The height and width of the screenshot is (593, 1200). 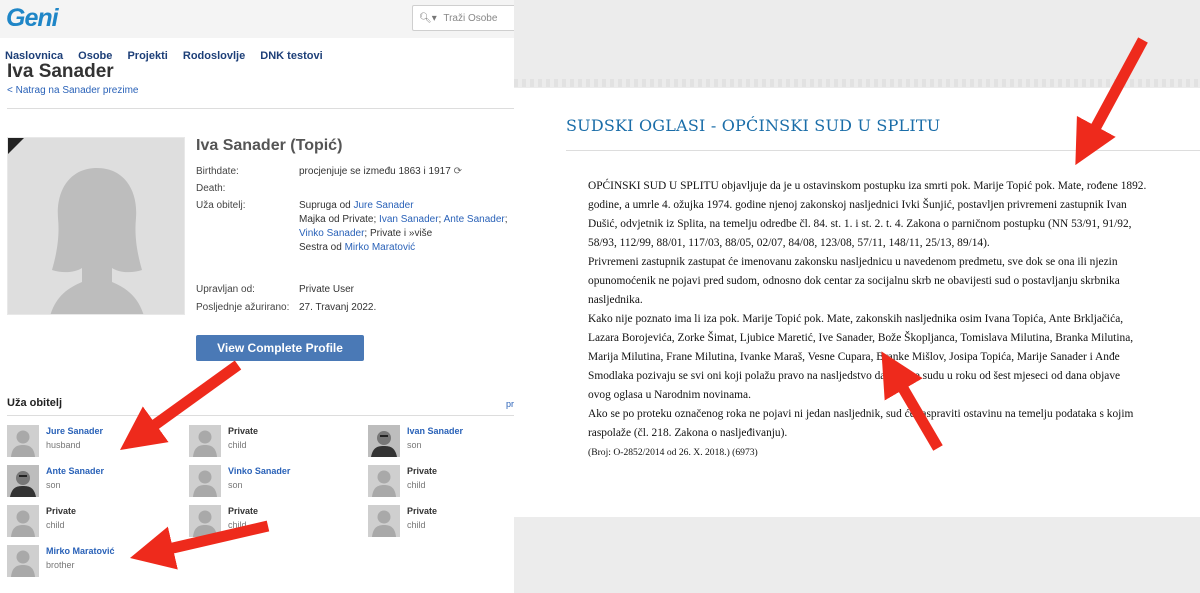 What do you see at coordinates (60, 71) in the screenshot?
I see `page-title: Iva Sanader` at bounding box center [60, 71].